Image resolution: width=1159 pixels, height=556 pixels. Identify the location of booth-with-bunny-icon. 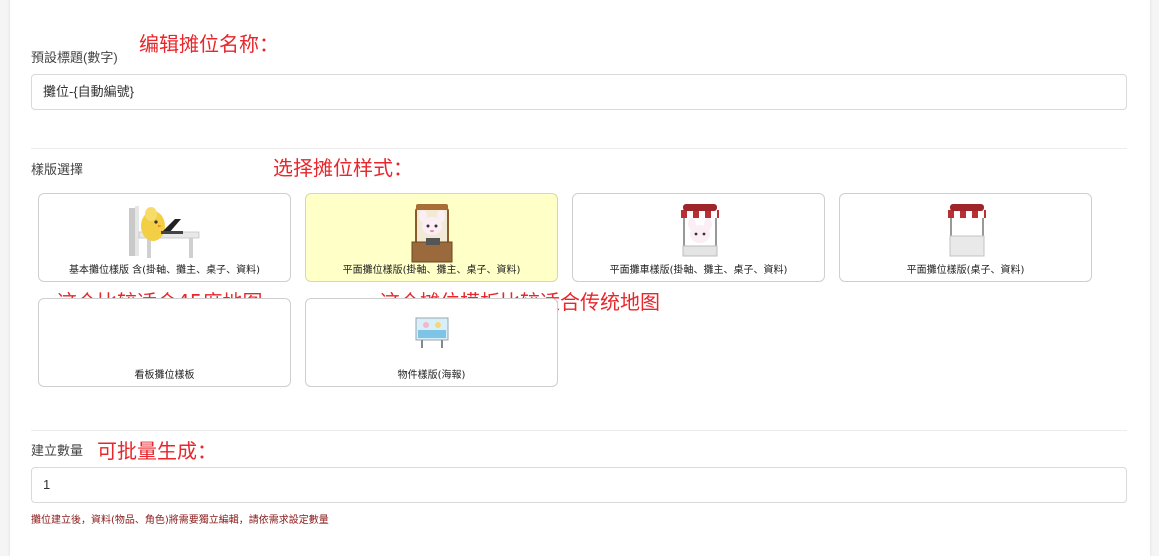
(432, 233).